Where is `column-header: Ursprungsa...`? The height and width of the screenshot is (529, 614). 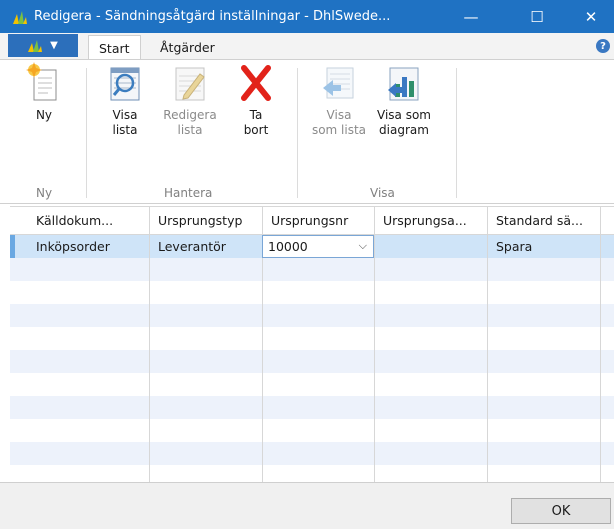 column-header: Ursprungsa... is located at coordinates (430, 220).